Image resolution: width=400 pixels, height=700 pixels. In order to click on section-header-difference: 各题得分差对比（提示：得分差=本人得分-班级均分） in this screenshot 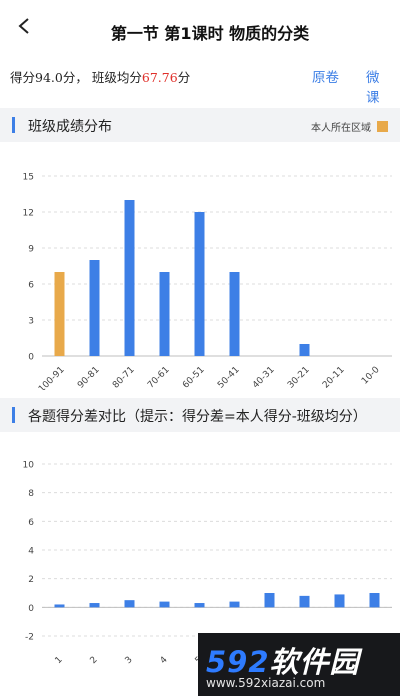, I will do `click(200, 415)`.